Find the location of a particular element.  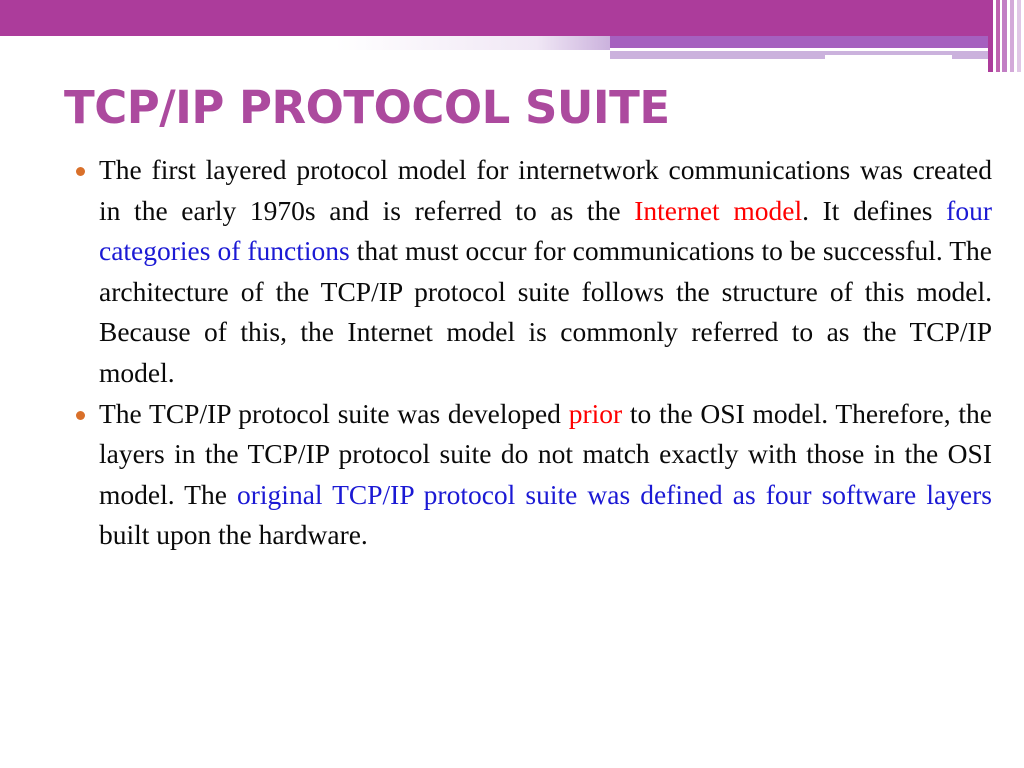

text-run-red: Internet model is located at coordinates (718, 210).